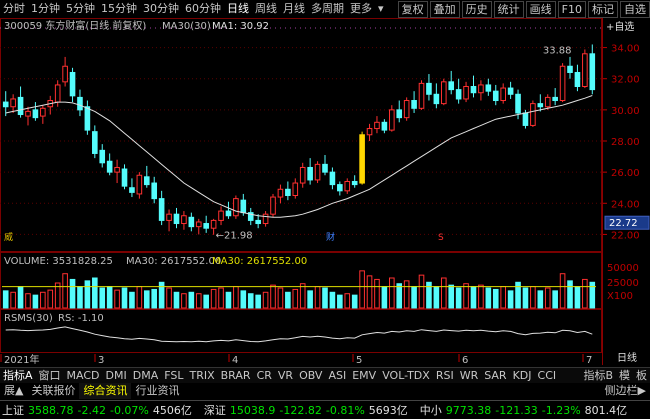 Image resolution: width=650 pixels, height=419 pixels. Describe the element at coordinates (264, 376) in the screenshot. I see `indicator-tab-8: CR` at that location.